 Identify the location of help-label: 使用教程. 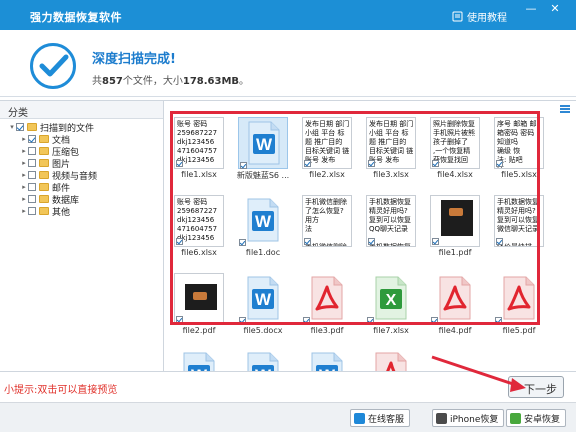
(487, 18).